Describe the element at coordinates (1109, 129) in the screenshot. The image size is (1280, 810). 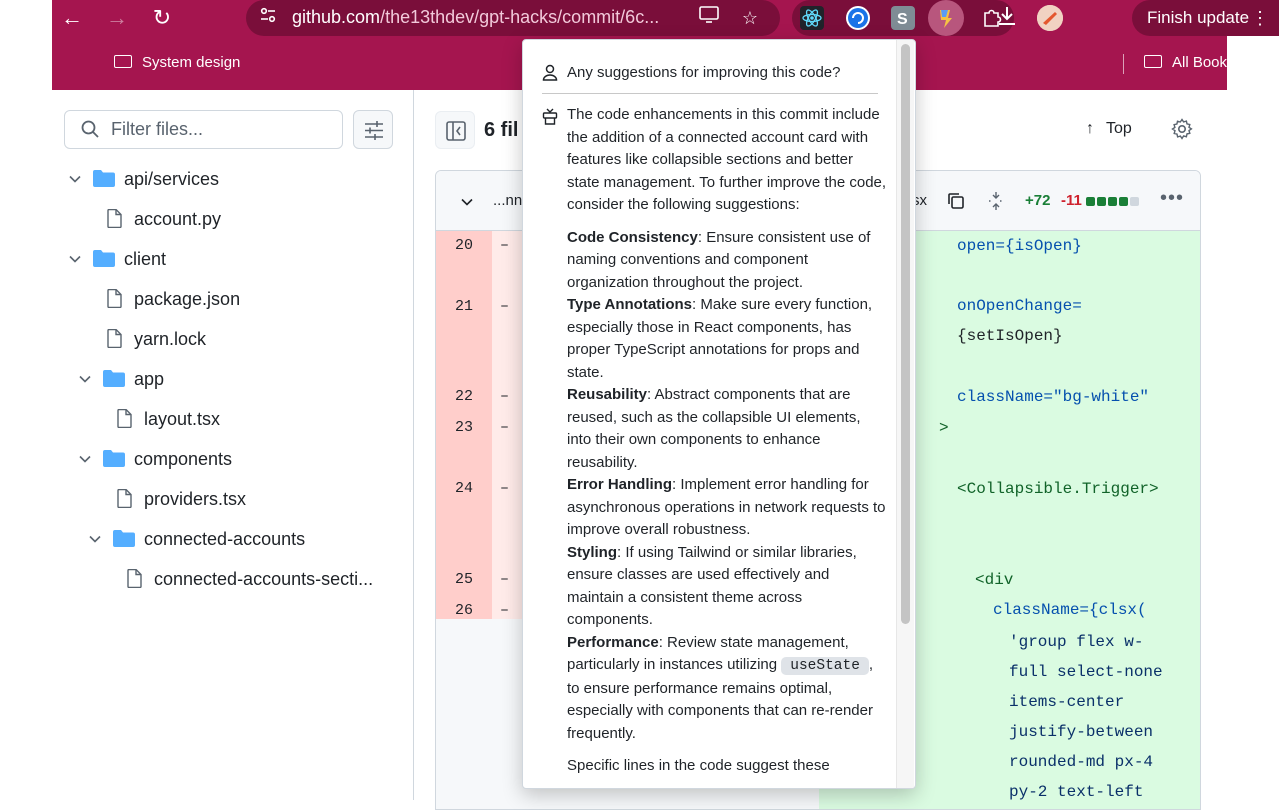
I see `top-link: ↑ Top` at that location.